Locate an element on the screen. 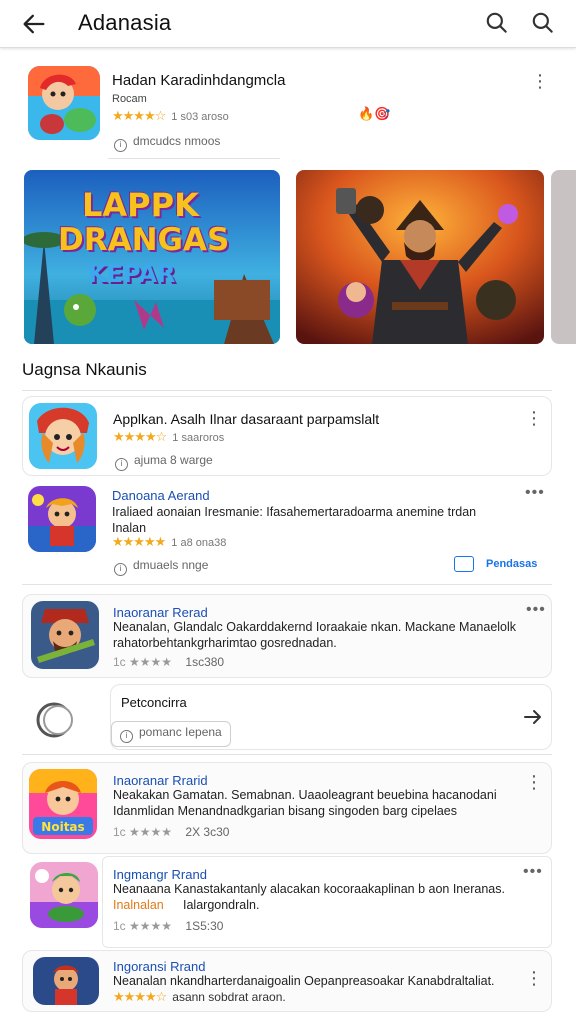 The width and height of the screenshot is (576, 1024). rating-stars: ★★★★☆ 1 saaroros is located at coordinates (168, 437).